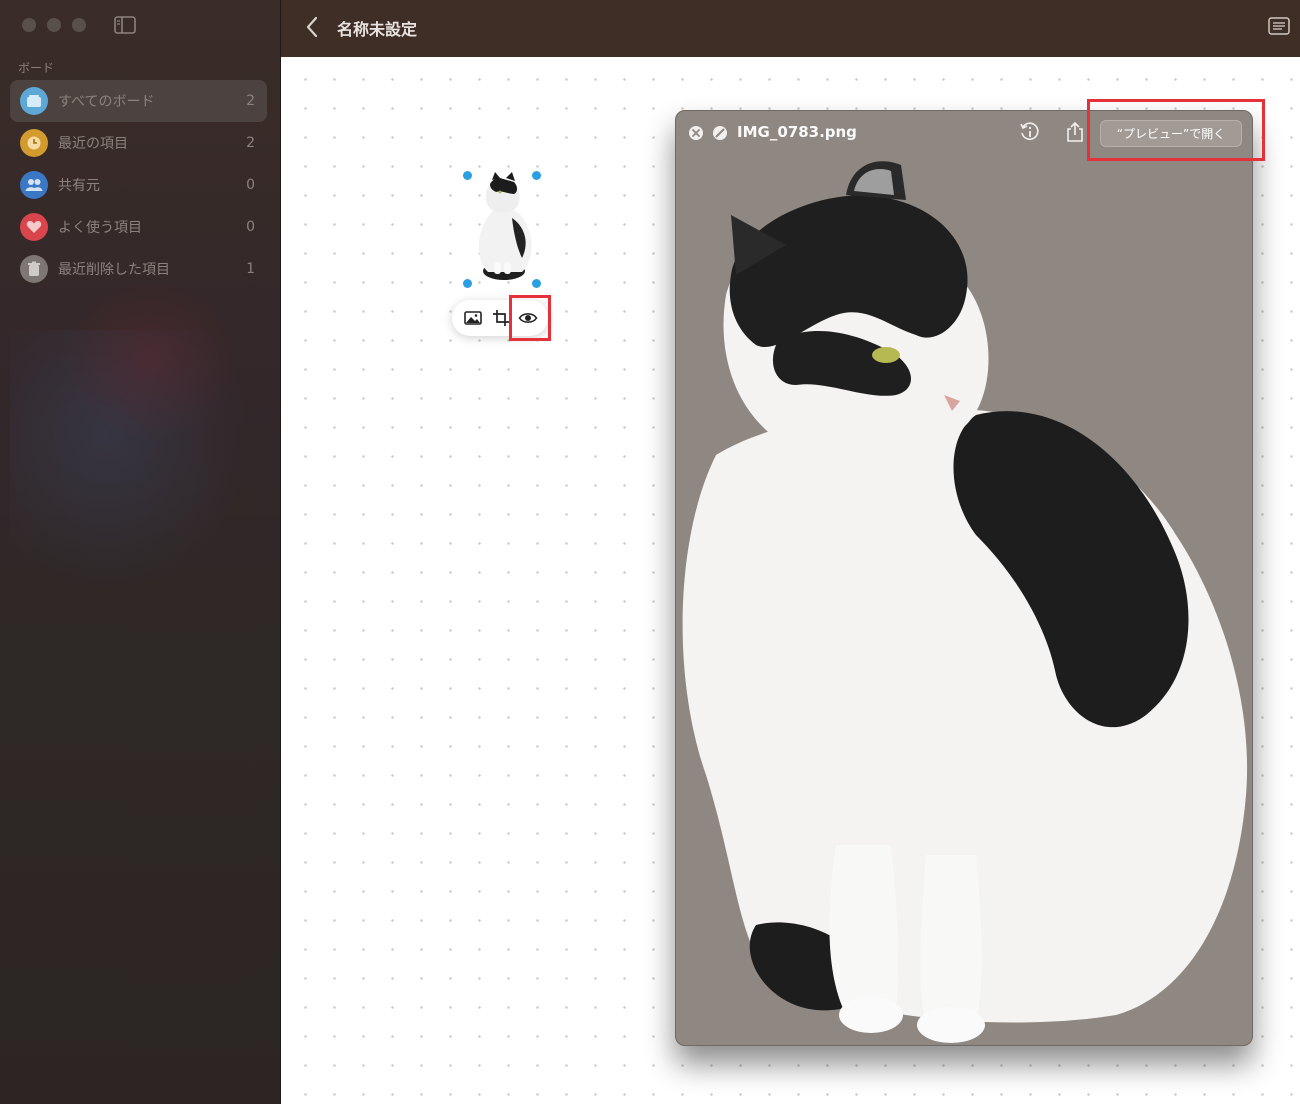  What do you see at coordinates (696, 133) in the screenshot?
I see `close-icon` at bounding box center [696, 133].